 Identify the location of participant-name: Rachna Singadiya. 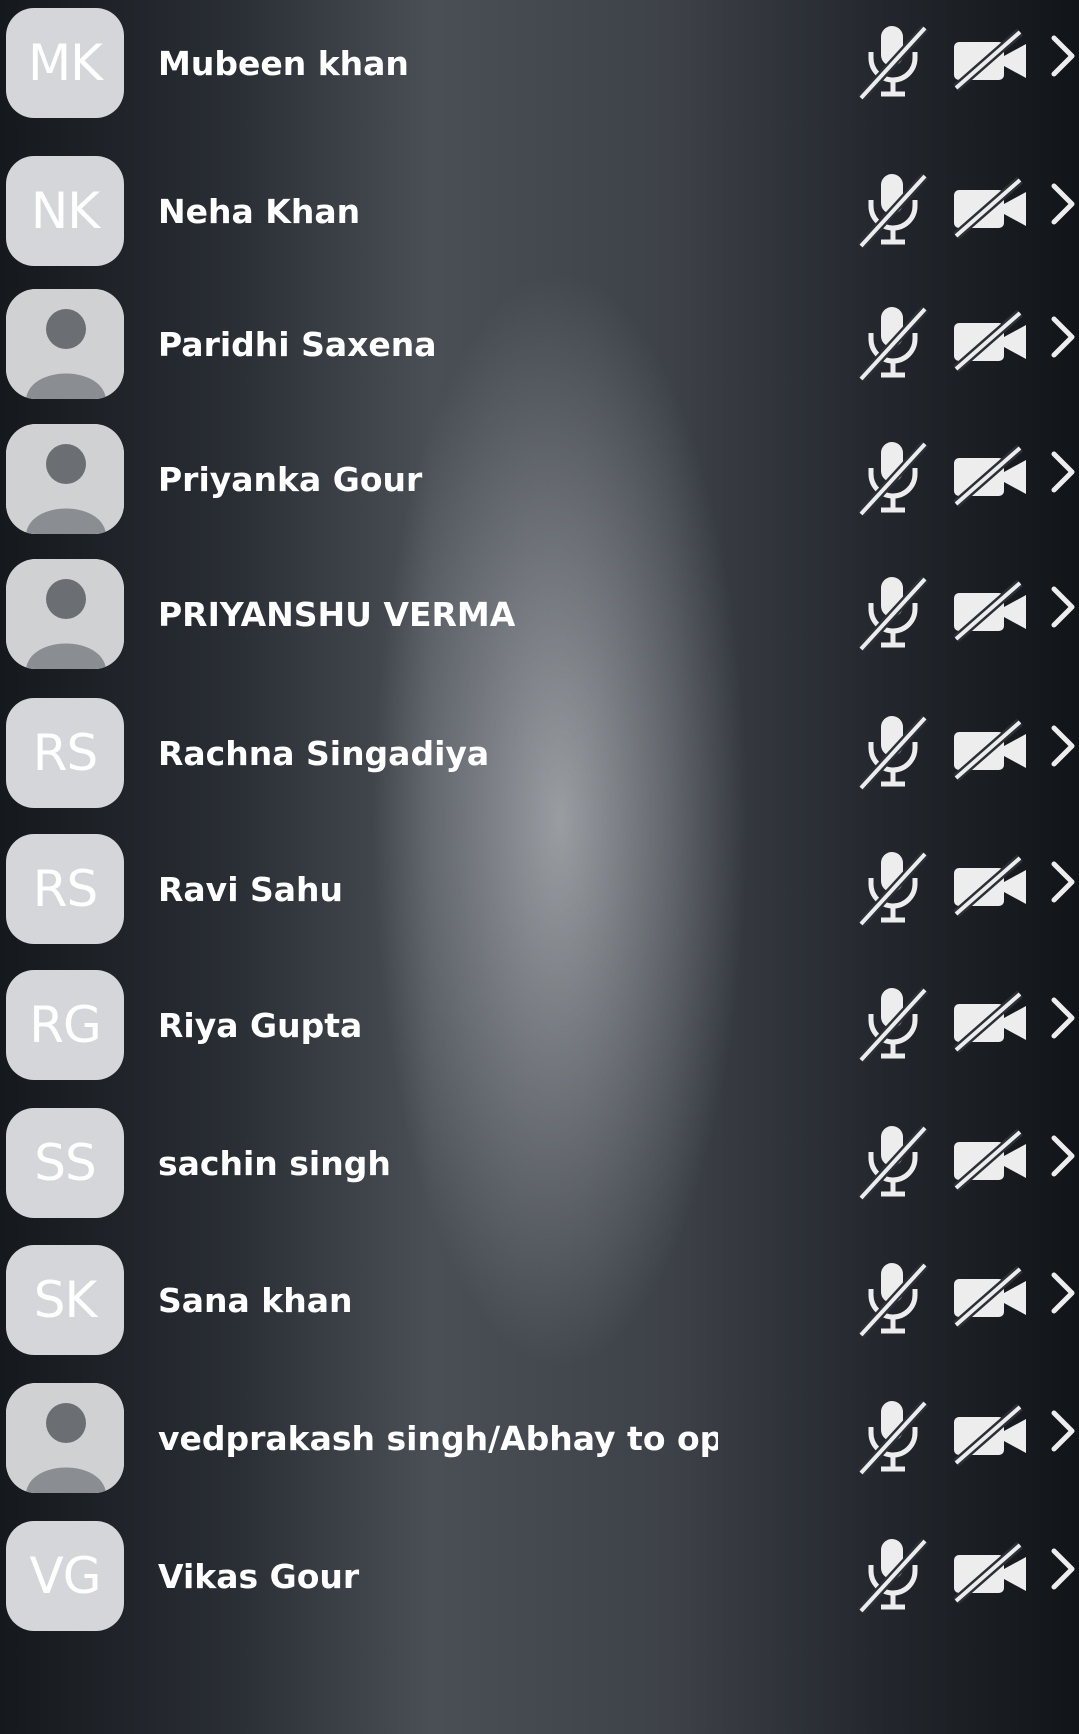
(324, 753).